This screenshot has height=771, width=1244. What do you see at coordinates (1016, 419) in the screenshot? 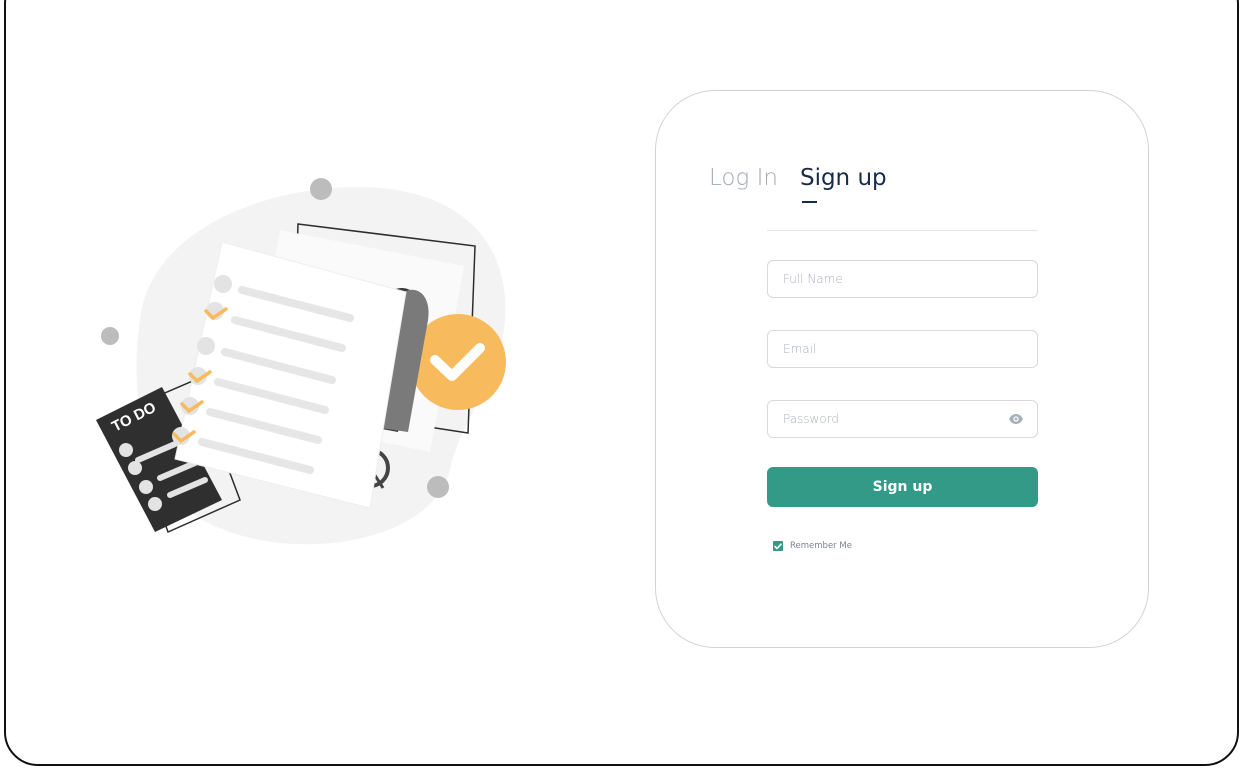
I see `eye-icon` at bounding box center [1016, 419].